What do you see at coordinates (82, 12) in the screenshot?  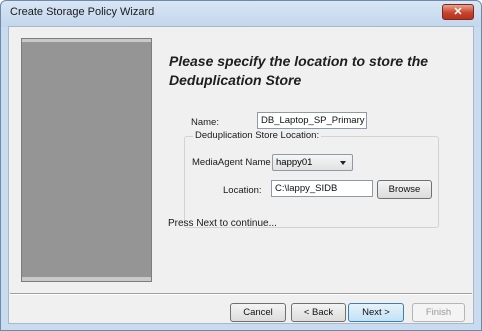 I see `window-title: Create Storage Policy Wizard` at bounding box center [82, 12].